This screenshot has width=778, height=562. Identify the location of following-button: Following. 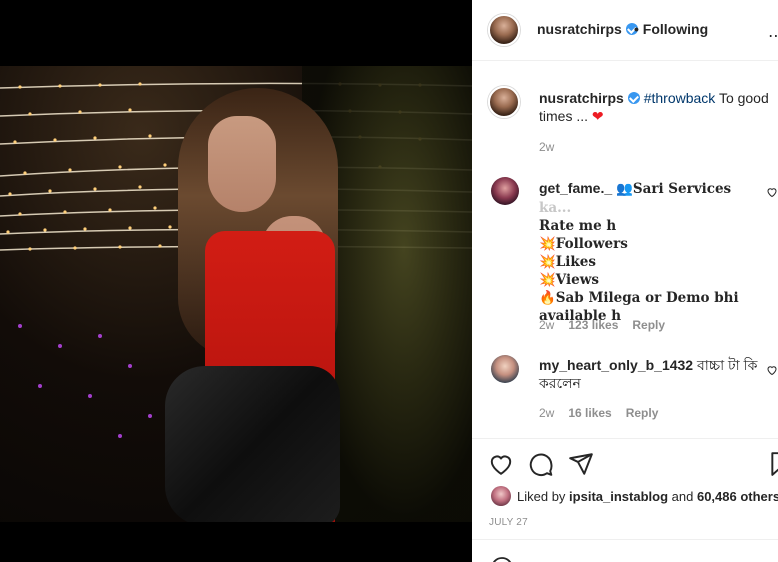
(675, 29).